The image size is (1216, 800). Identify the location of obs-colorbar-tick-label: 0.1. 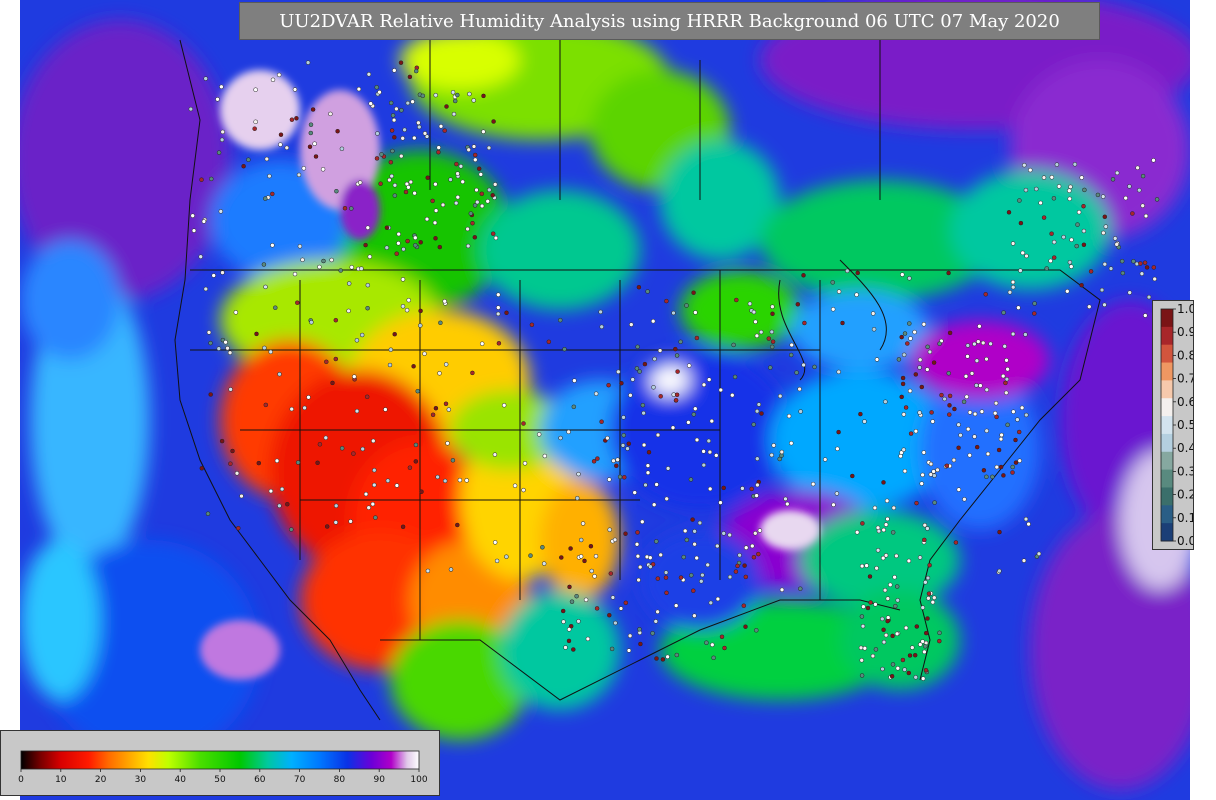
(1185, 518).